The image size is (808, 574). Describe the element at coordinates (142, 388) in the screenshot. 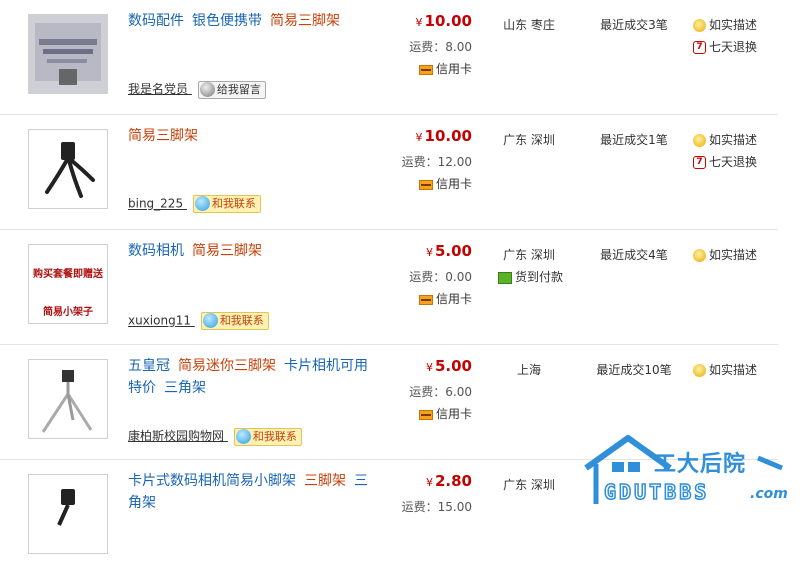

I see `title-part: 特价` at that location.